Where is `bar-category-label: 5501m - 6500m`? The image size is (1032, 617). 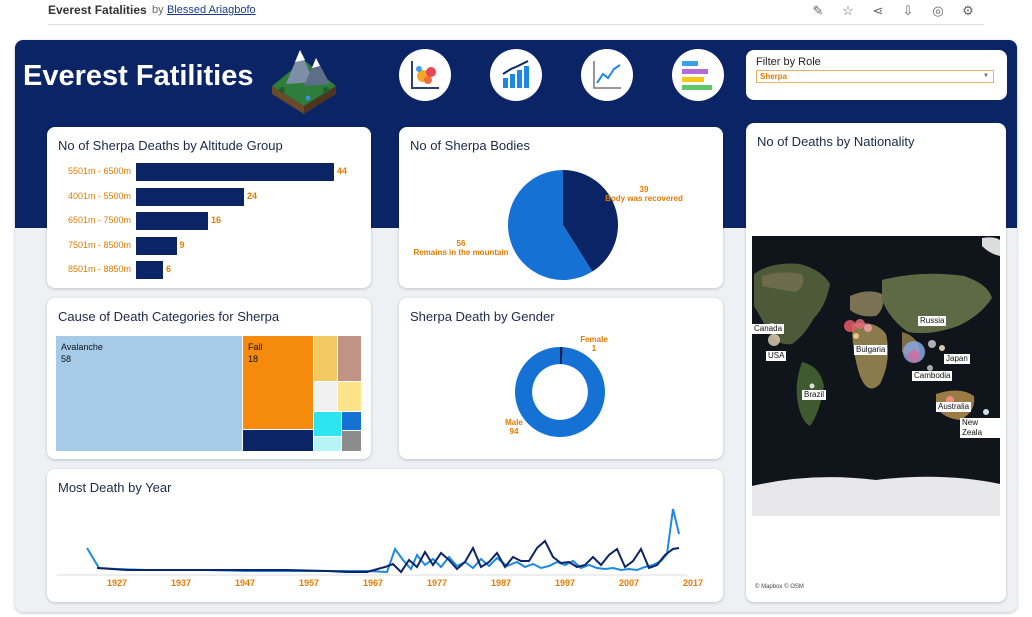 bar-category-label: 5501m - 6500m is located at coordinates (99, 171).